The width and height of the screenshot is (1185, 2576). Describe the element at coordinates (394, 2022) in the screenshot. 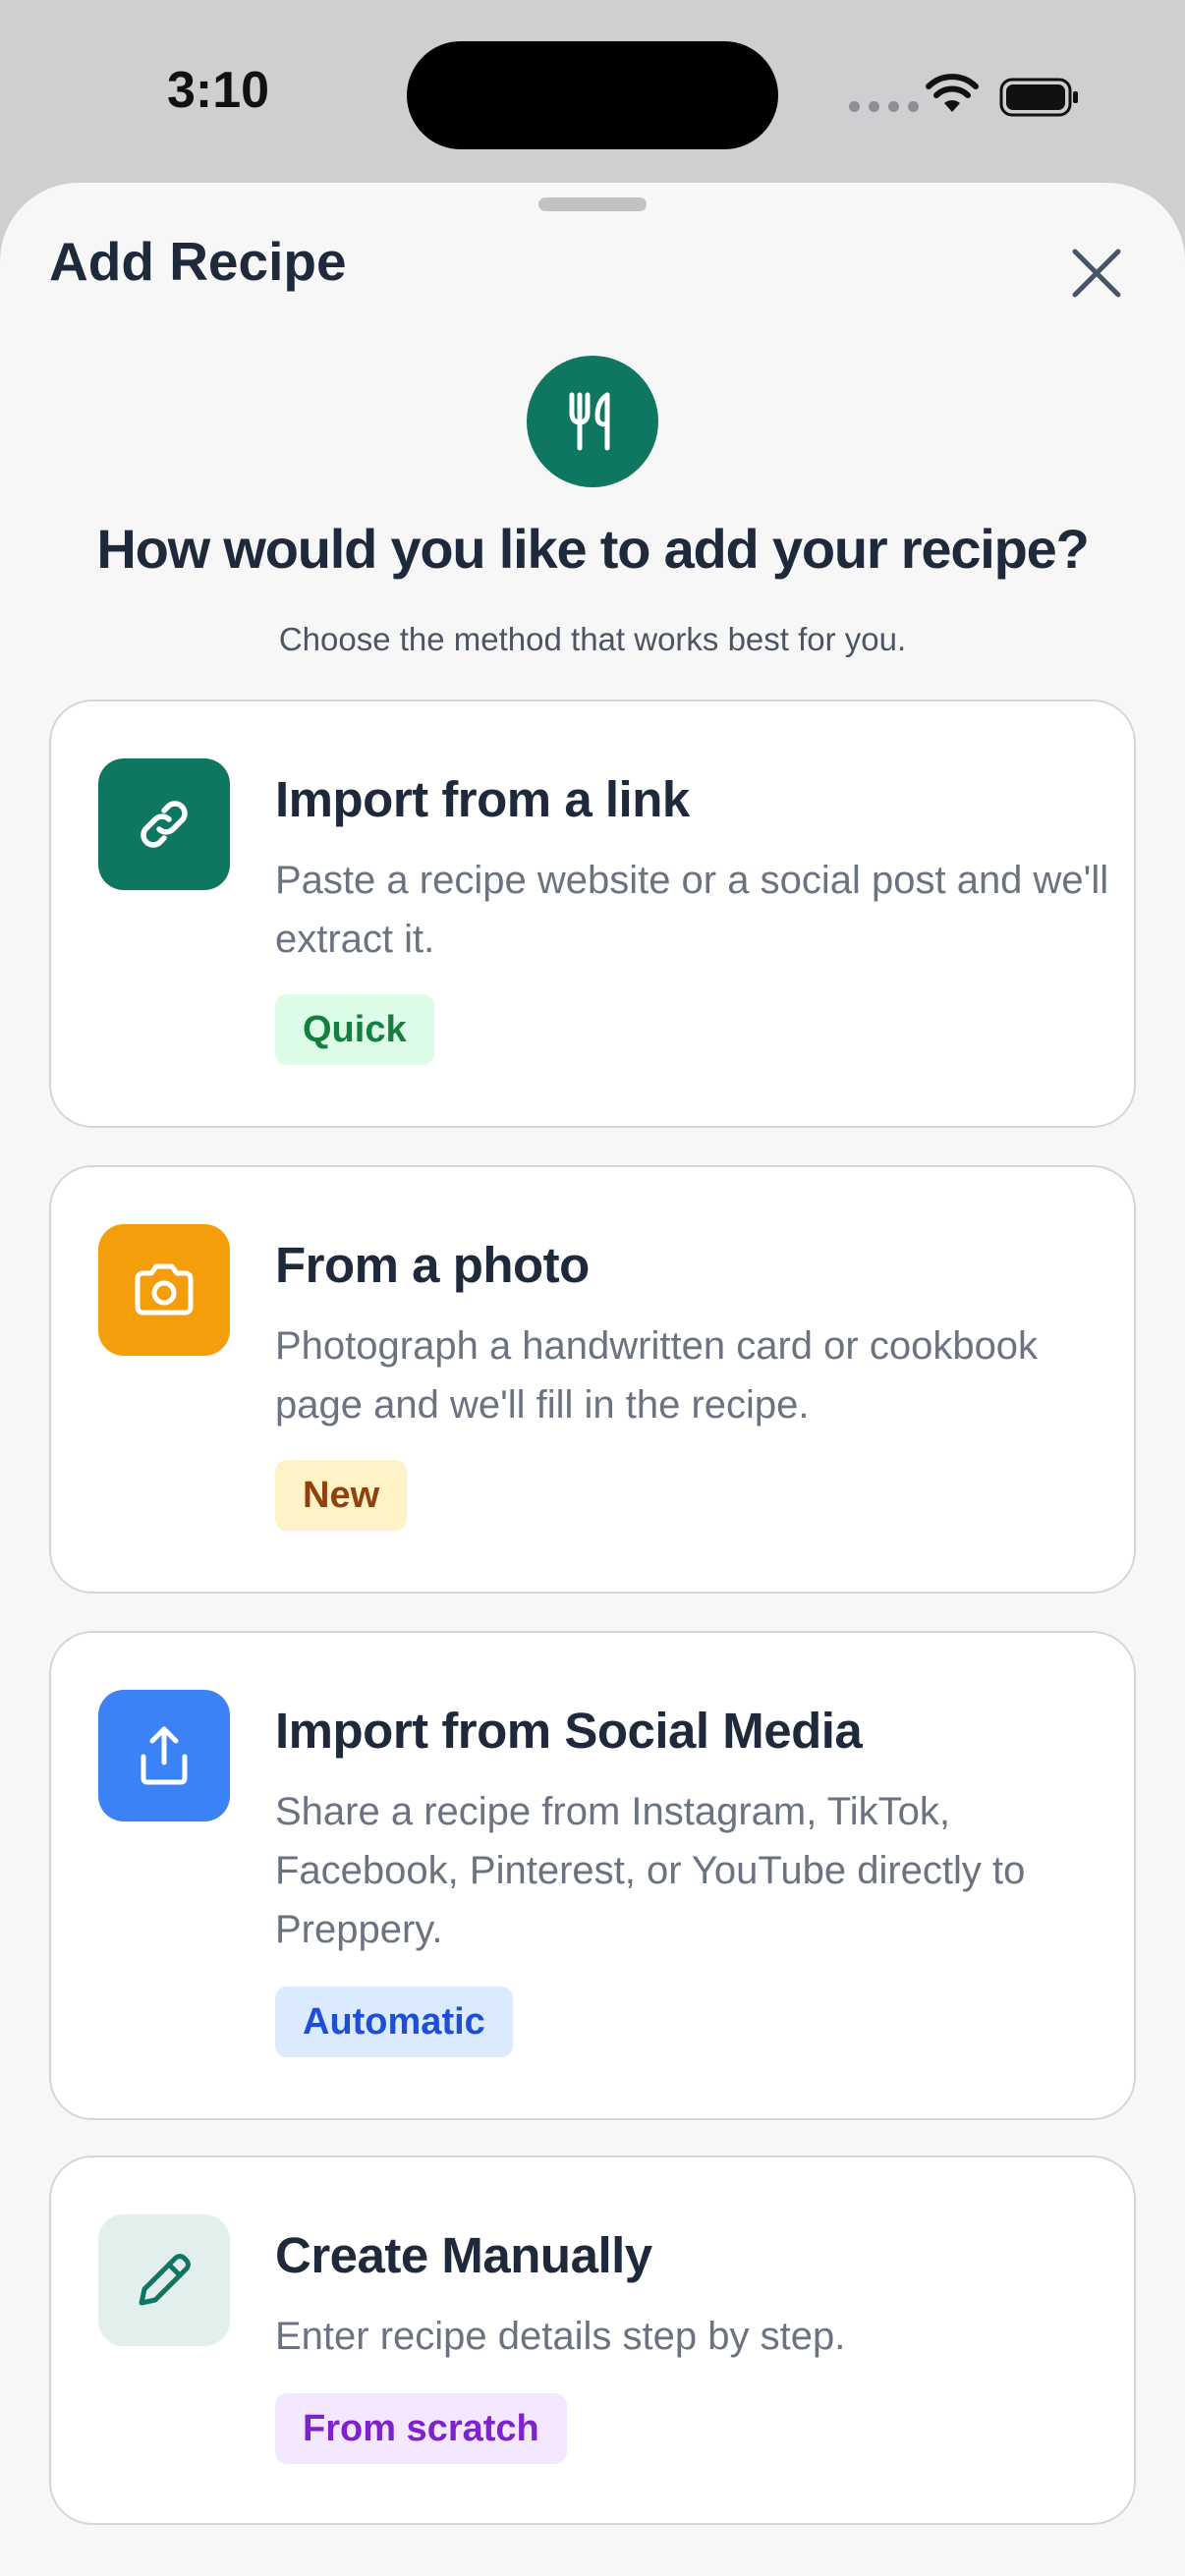

I see `option-badge: Automatic` at that location.